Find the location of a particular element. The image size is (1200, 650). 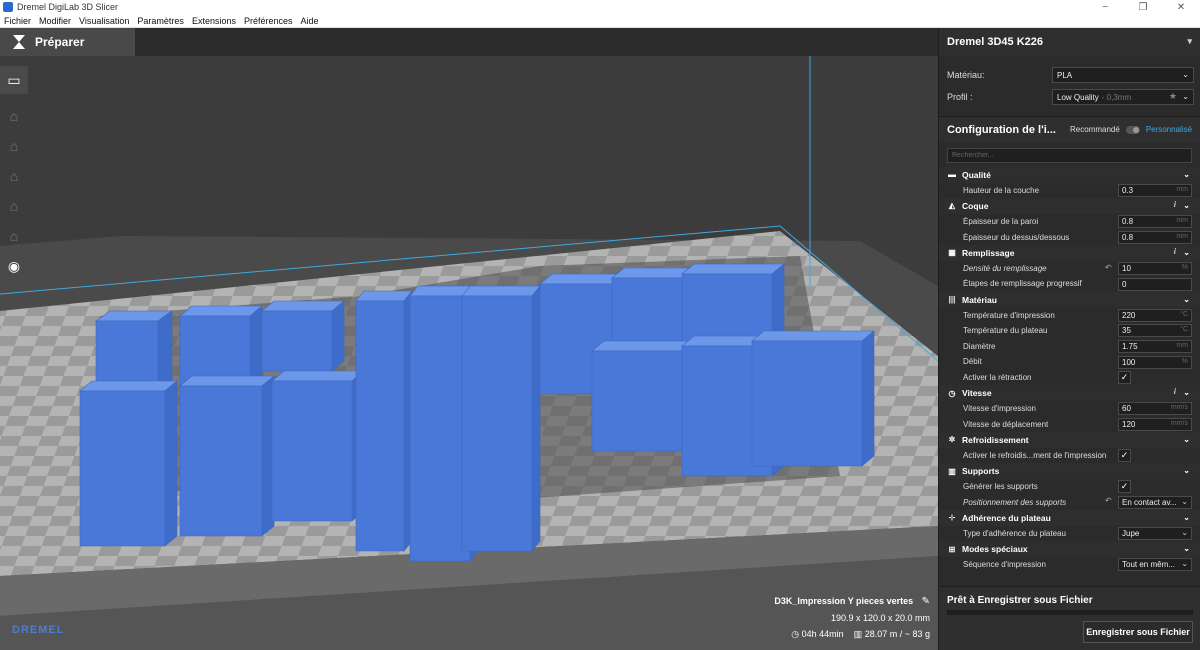

model-8-side is located at coordinates (536, 418).